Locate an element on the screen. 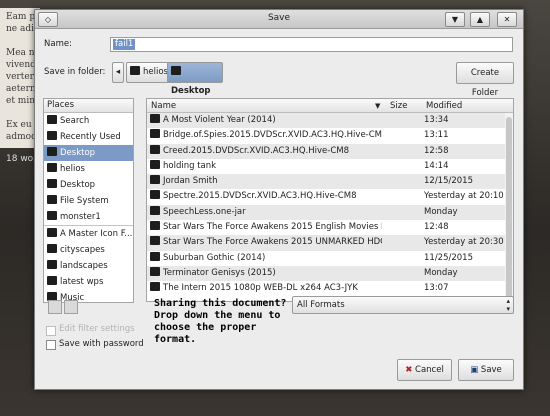  place-desktop-selected: Desktop is located at coordinates (88, 153).